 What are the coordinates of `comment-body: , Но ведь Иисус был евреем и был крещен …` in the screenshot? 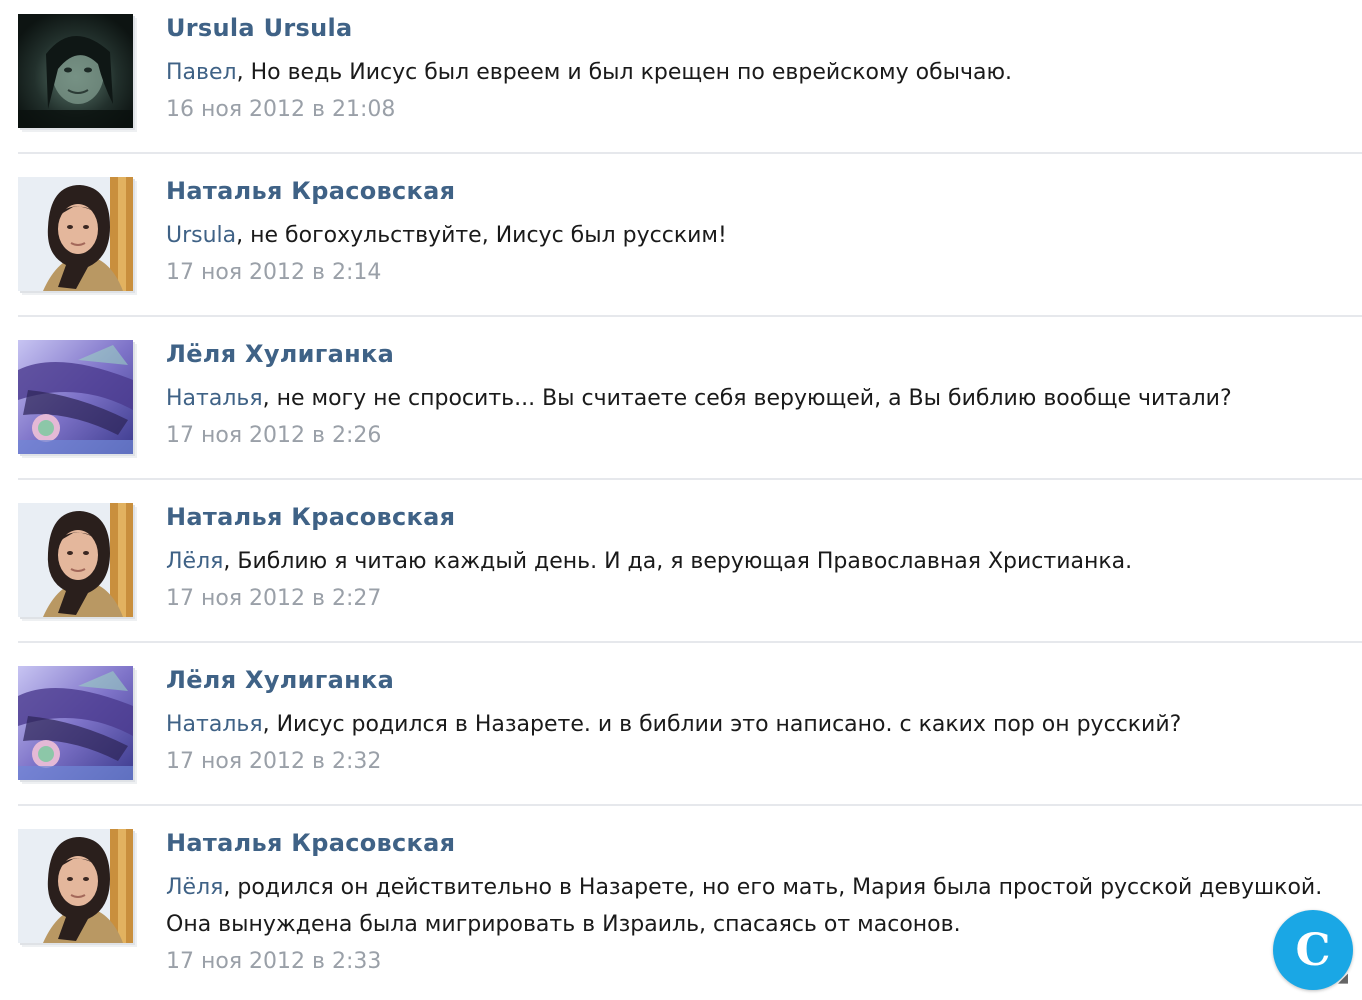 It's located at (624, 72).